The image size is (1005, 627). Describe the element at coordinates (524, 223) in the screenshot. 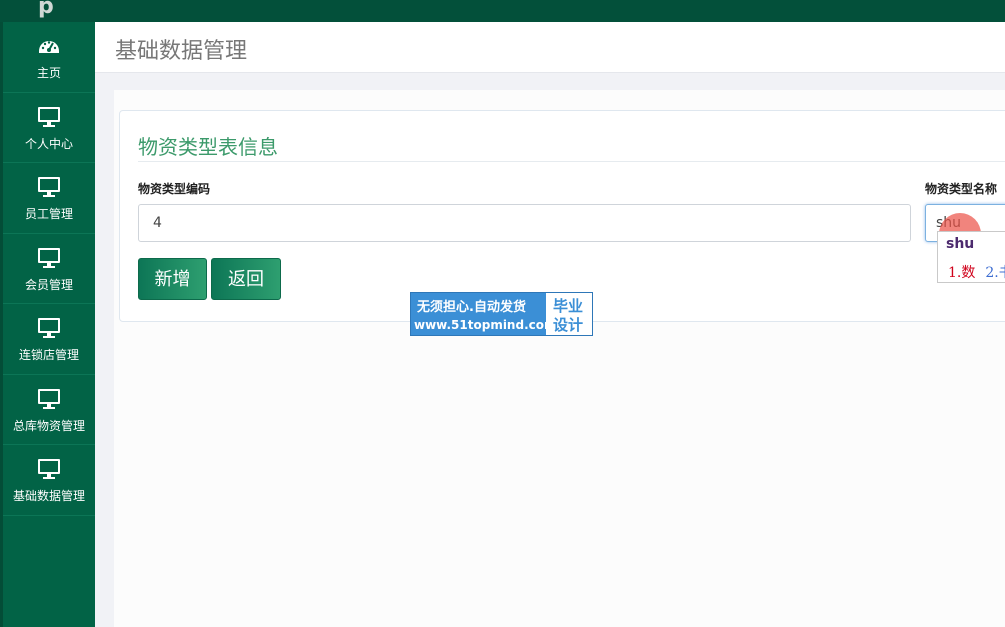

I see `type-code-input: 4` at that location.